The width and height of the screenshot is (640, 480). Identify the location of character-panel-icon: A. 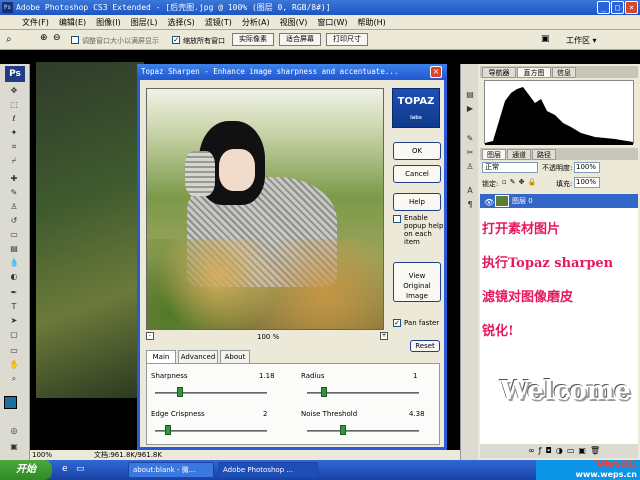
(470, 191).